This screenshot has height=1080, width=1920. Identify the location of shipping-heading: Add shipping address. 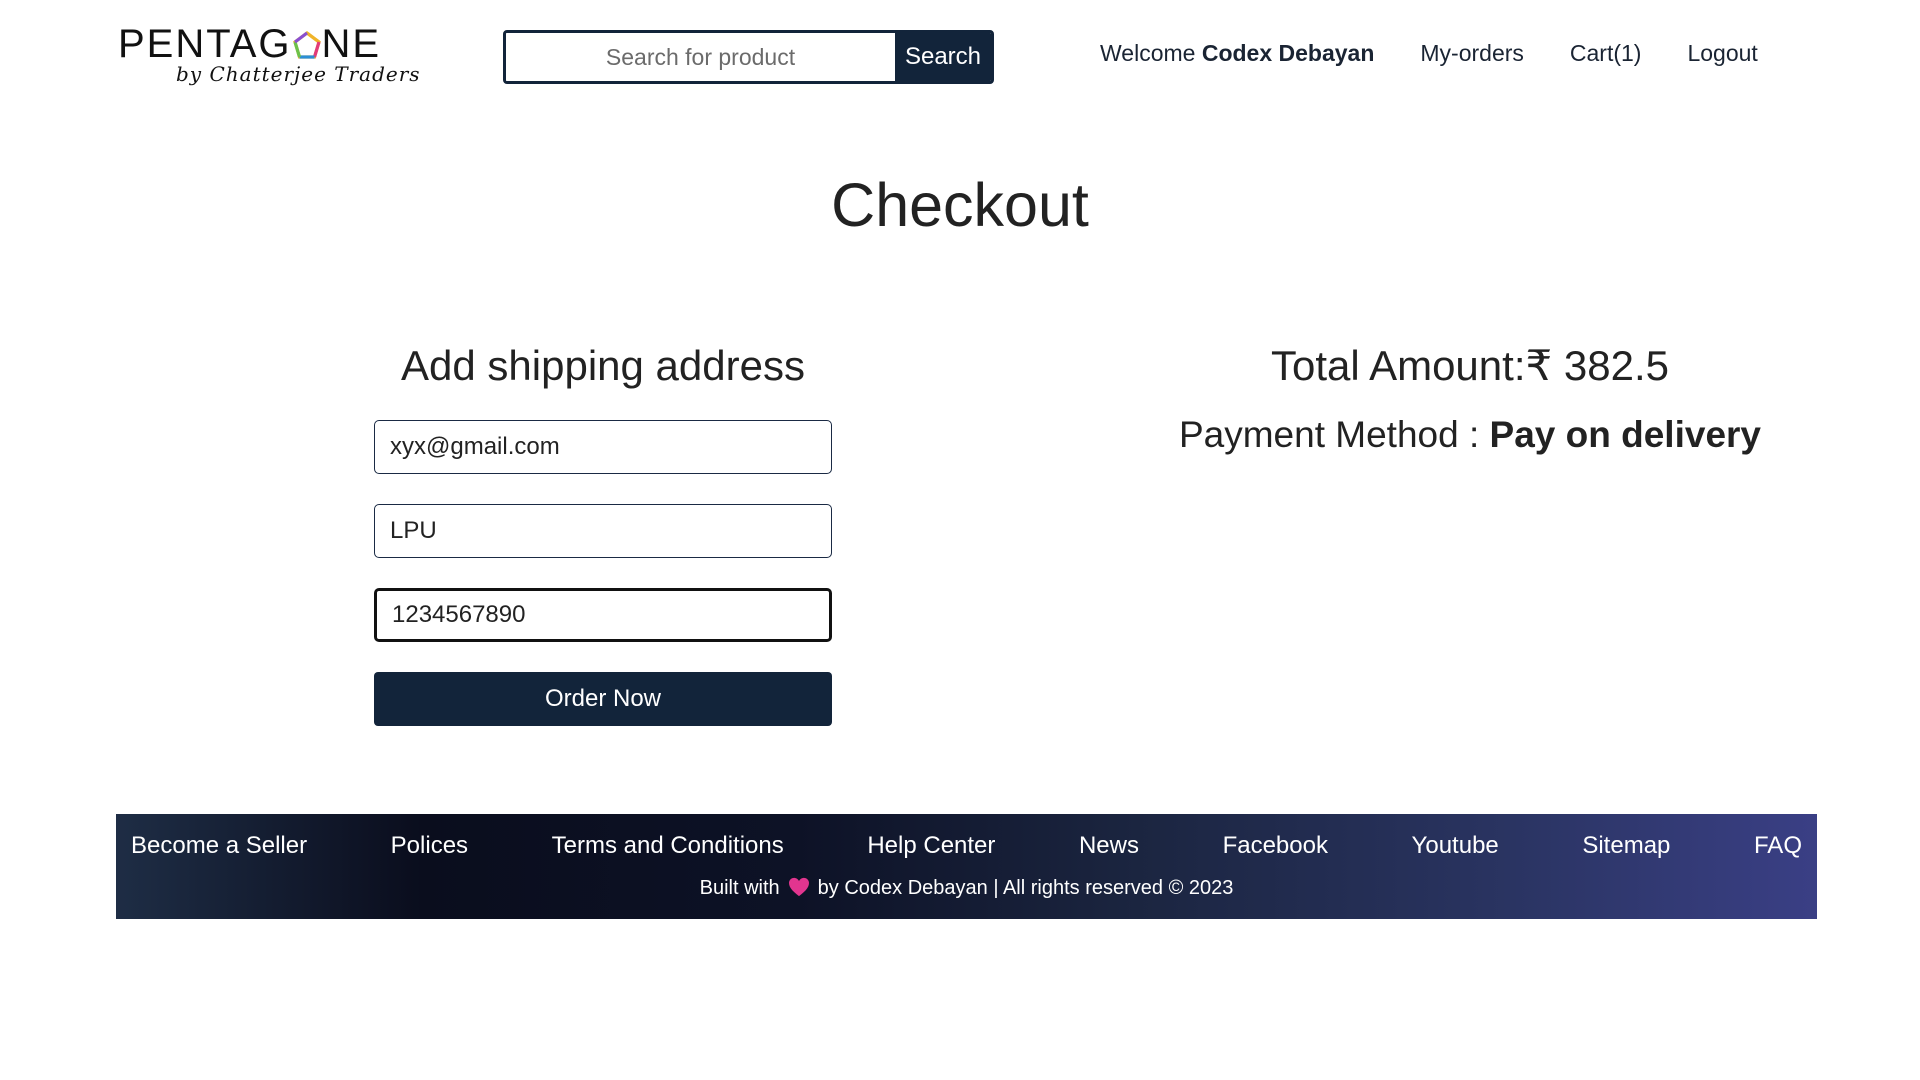
(603, 365).